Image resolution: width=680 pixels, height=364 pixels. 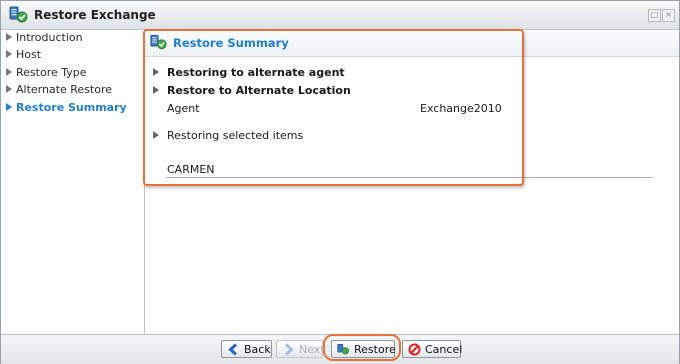 What do you see at coordinates (49, 37) in the screenshot?
I see `sidebar-item-label: Introduction` at bounding box center [49, 37].